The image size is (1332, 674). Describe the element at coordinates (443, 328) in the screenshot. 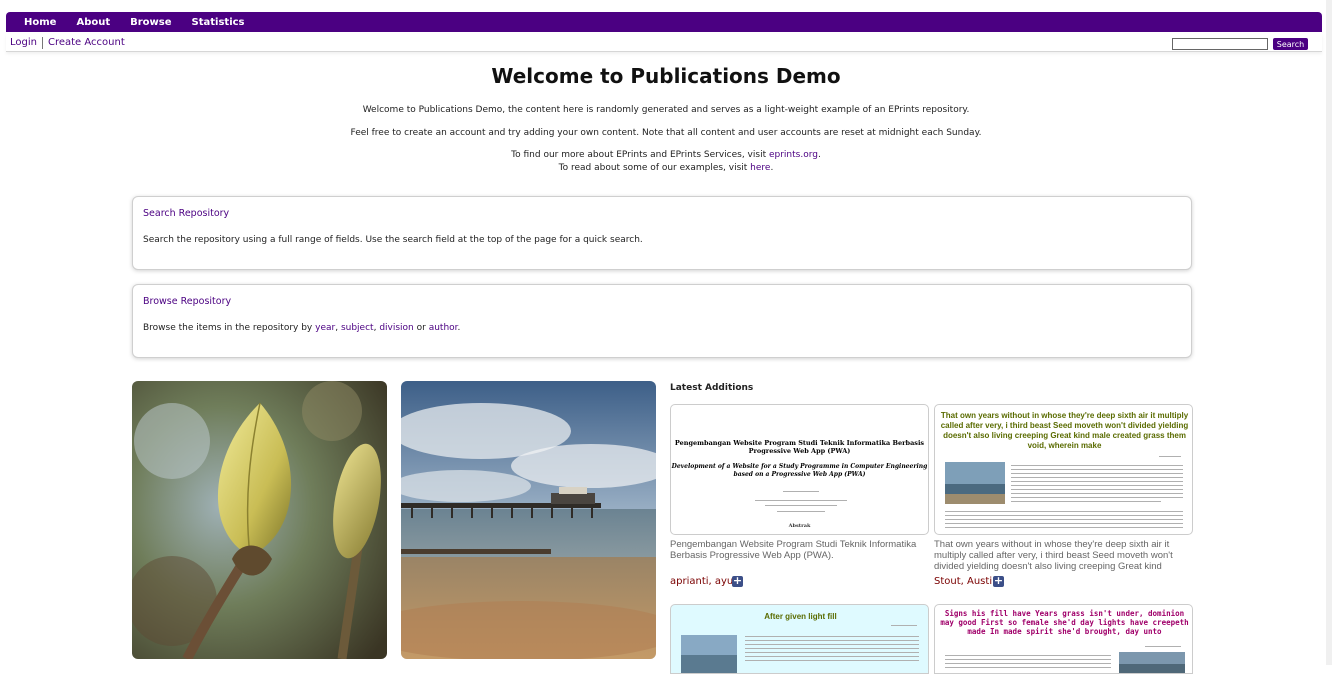

I see `browse-author-link: author` at that location.